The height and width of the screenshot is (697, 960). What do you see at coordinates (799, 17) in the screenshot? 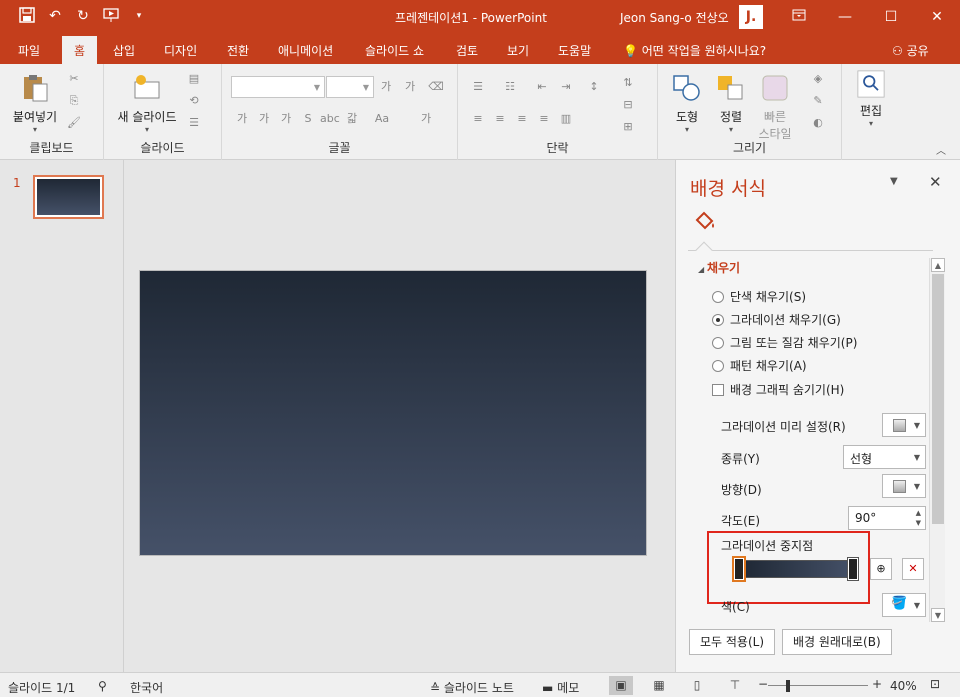
I see `ribbon-display-options-icon` at bounding box center [799, 17].